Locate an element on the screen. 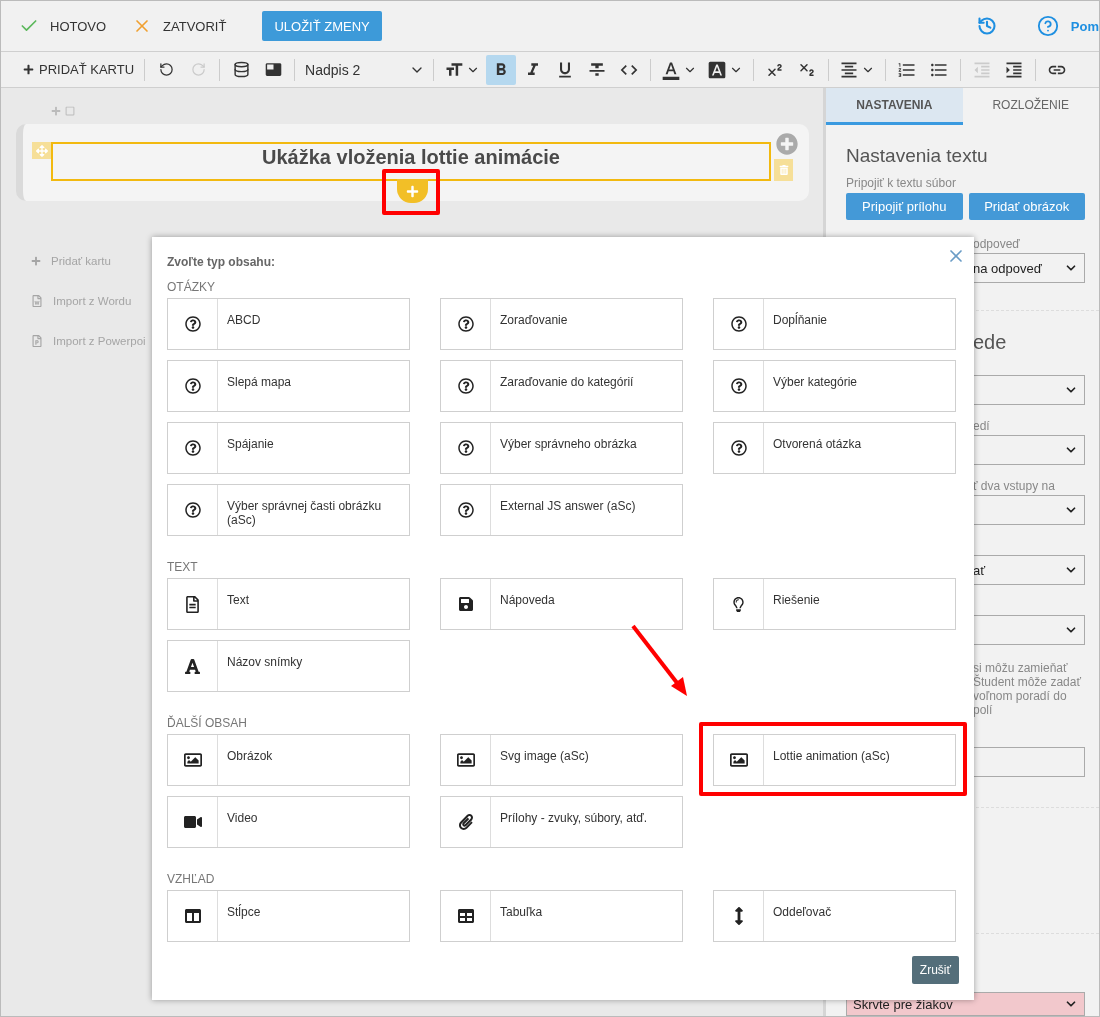 The width and height of the screenshot is (1100, 1017). section-label: TEXT is located at coordinates (183, 567).